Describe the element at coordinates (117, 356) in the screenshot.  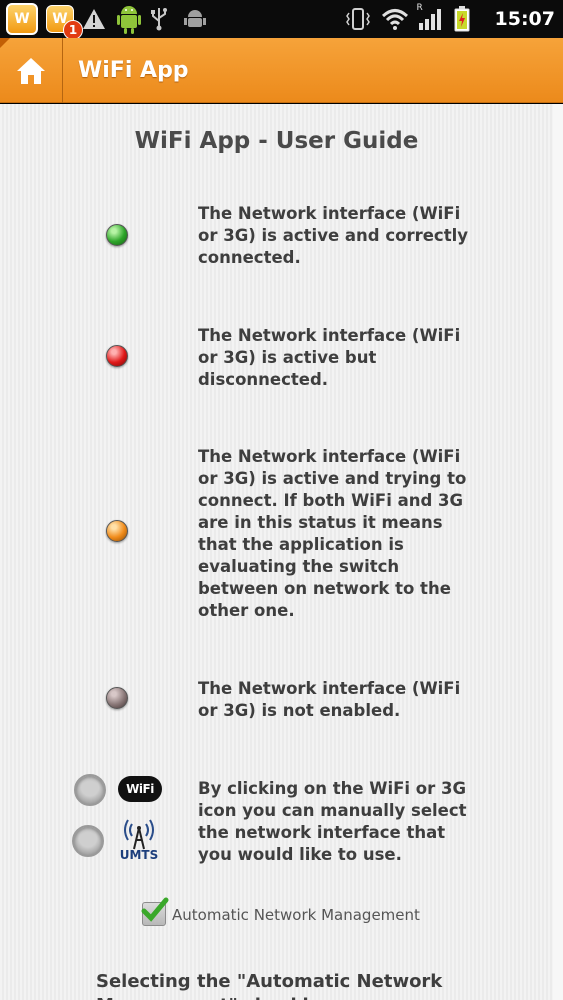
I see `red-status-indicator-icon` at that location.